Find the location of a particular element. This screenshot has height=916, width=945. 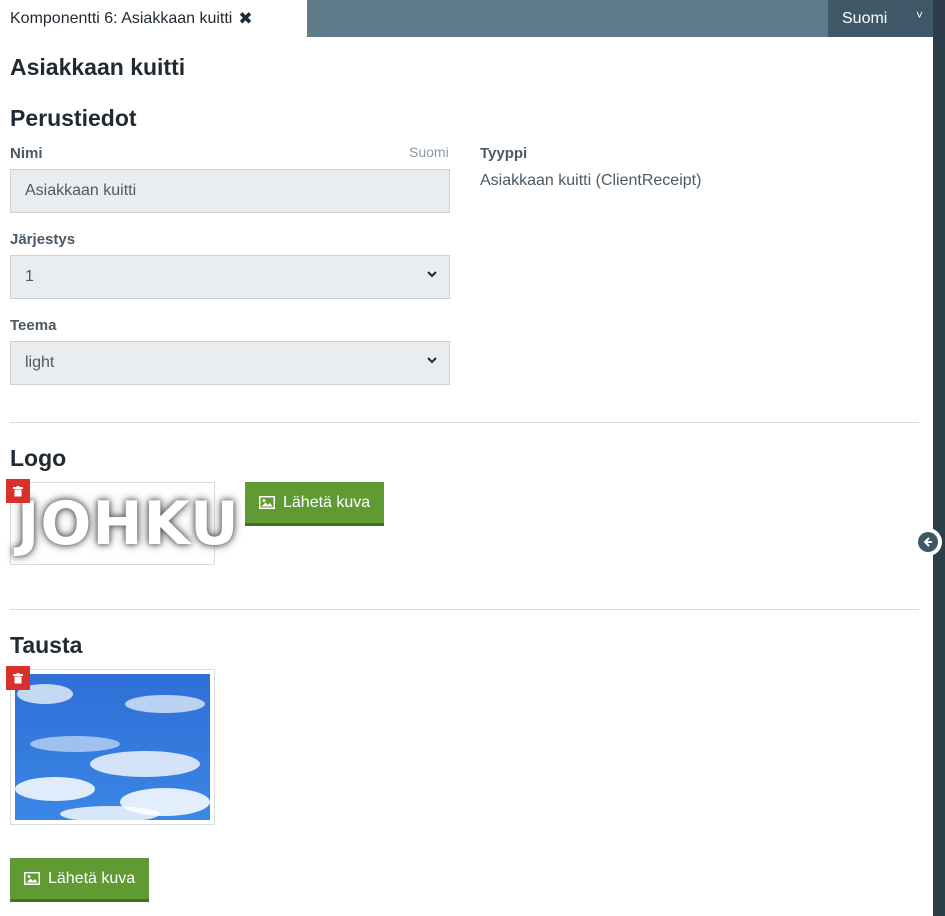

page-title: Asiakkaan kuitti is located at coordinates (98, 67).